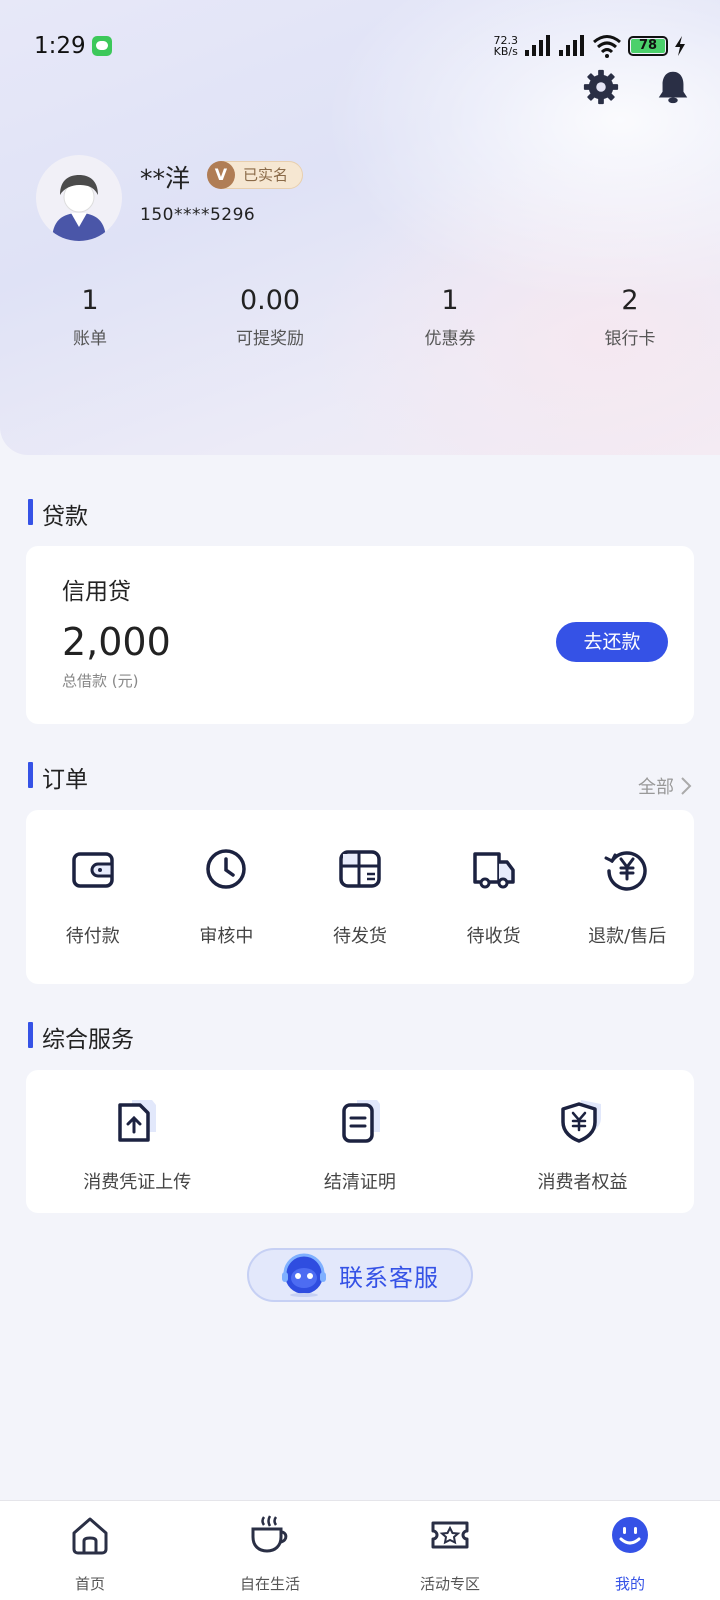  Describe the element at coordinates (270, 317) in the screenshot. I see `stat-rewards: 0.00 可提奖励` at that location.